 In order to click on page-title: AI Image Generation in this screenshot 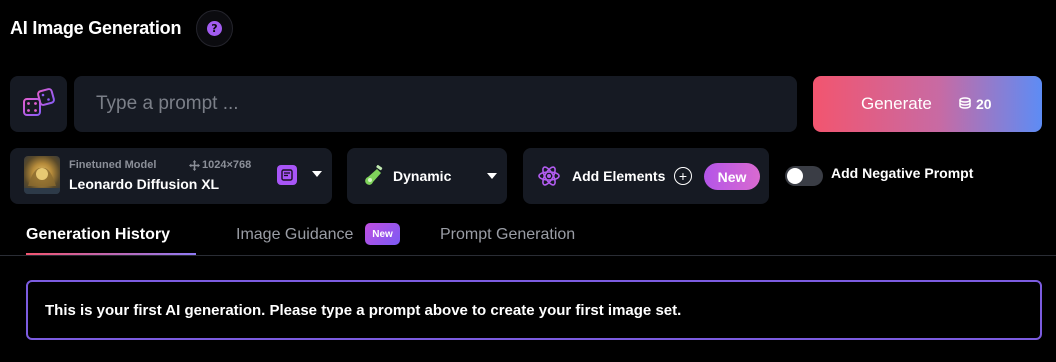, I will do `click(96, 28)`.